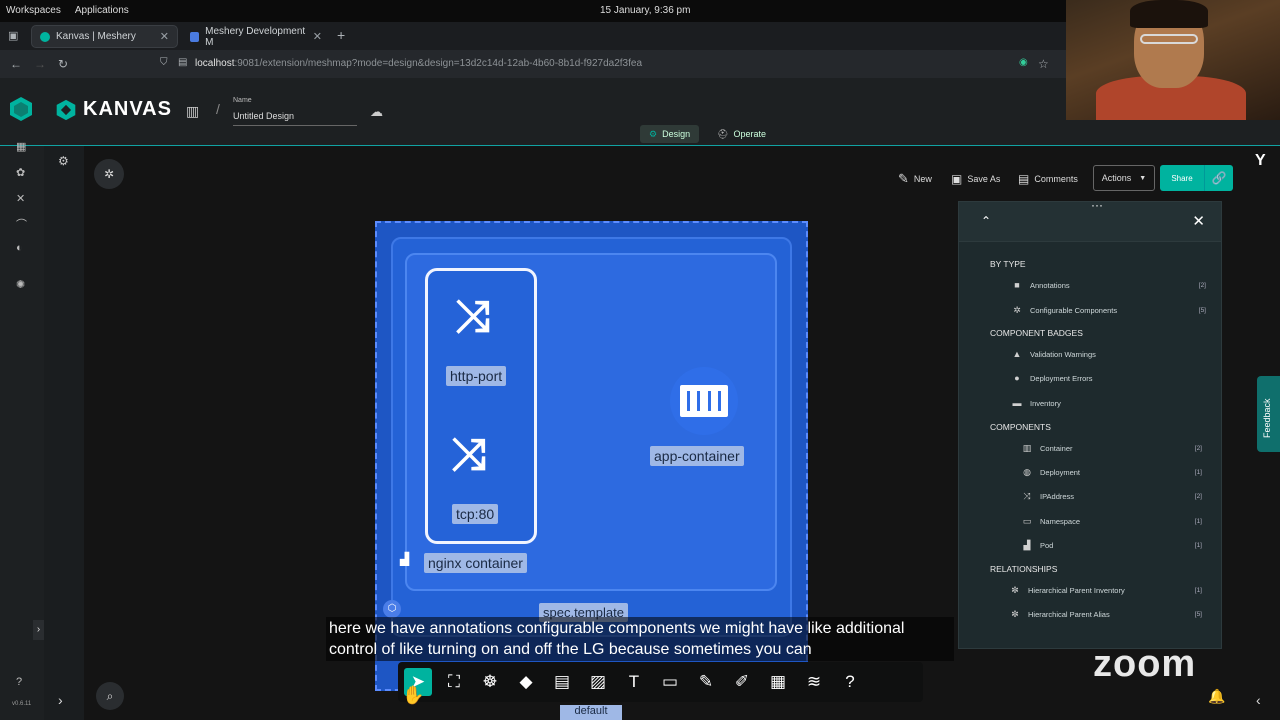 This screenshot has width=1280, height=720. Describe the element at coordinates (1017, 354) in the screenshot. I see `warning-icon: ▲` at that location.